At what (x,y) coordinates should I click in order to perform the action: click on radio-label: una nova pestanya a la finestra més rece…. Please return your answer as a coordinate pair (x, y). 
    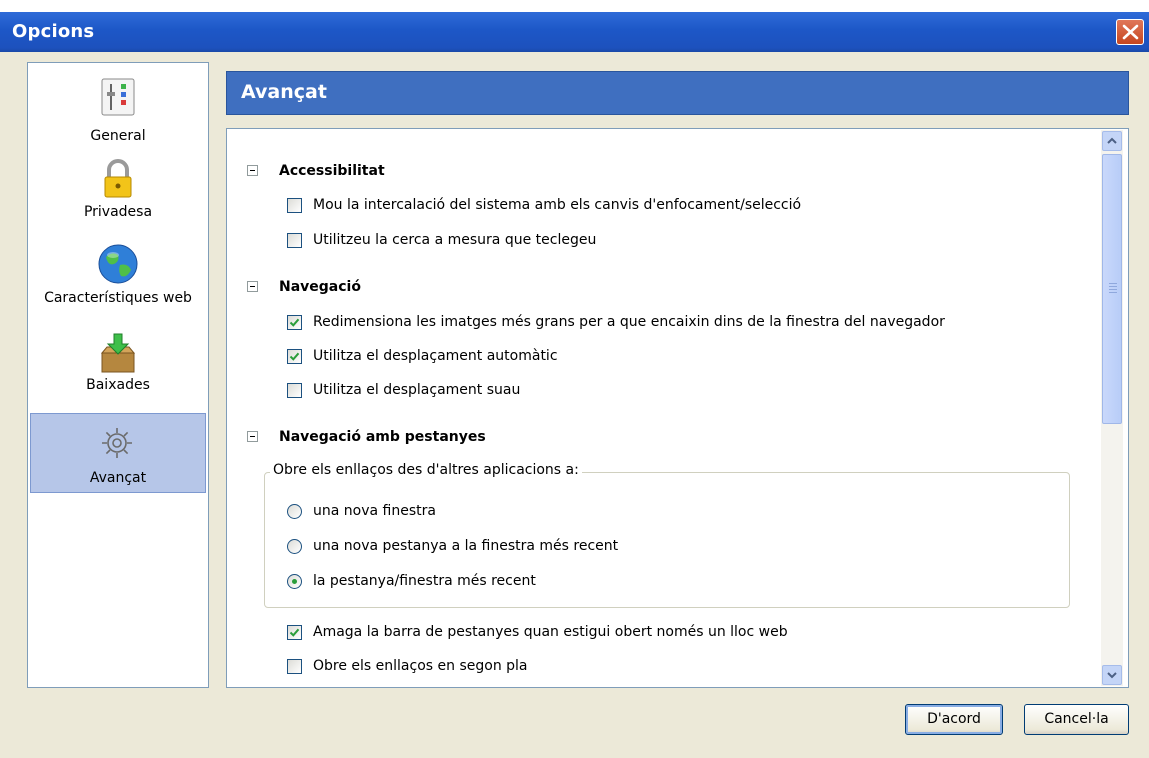
    Looking at the image, I should click on (466, 546).